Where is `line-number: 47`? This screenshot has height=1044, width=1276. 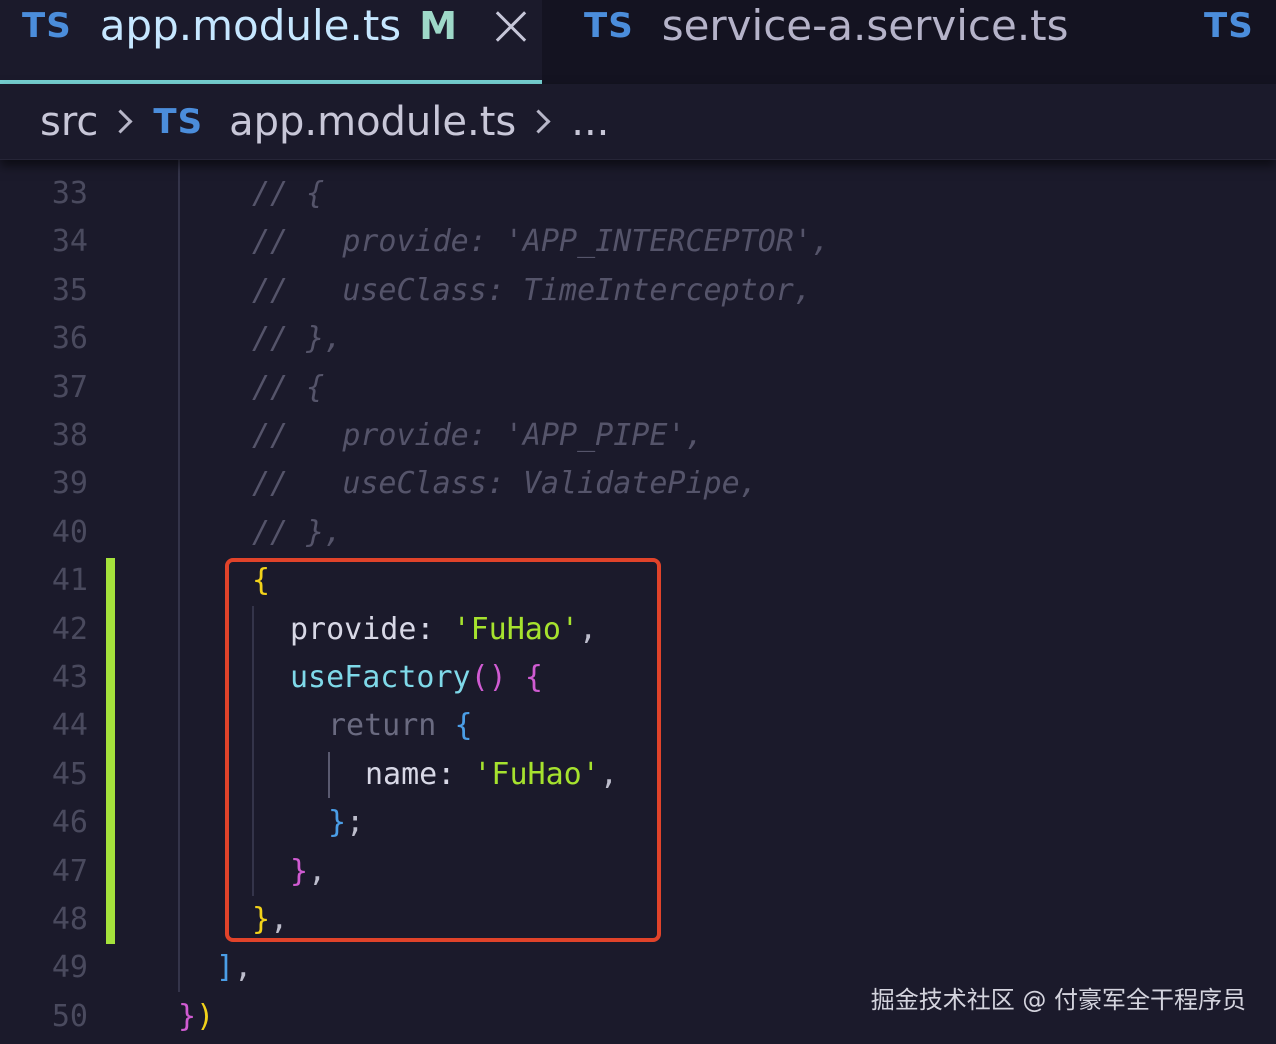 line-number: 47 is located at coordinates (69, 871).